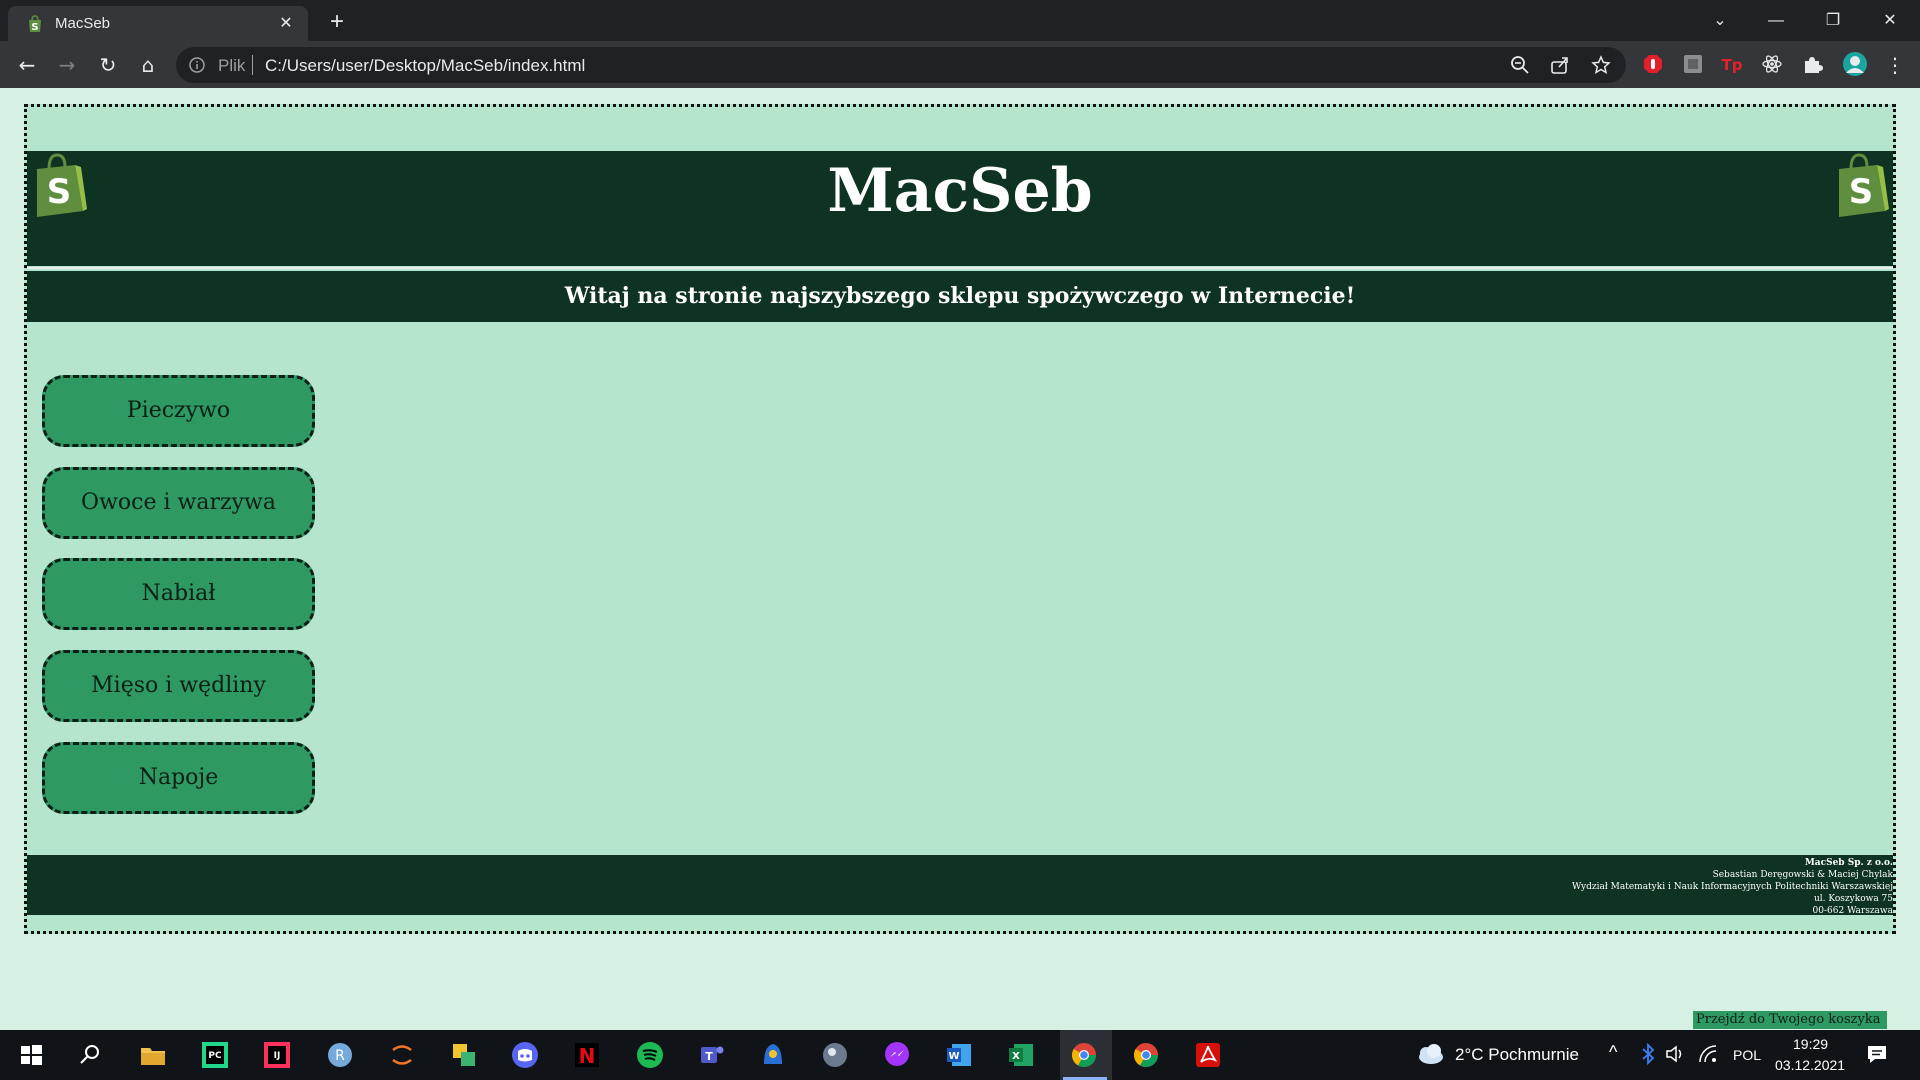 The height and width of the screenshot is (1080, 1920). Describe the element at coordinates (1648, 1054) in the screenshot. I see `bluetooth-icon` at that location.